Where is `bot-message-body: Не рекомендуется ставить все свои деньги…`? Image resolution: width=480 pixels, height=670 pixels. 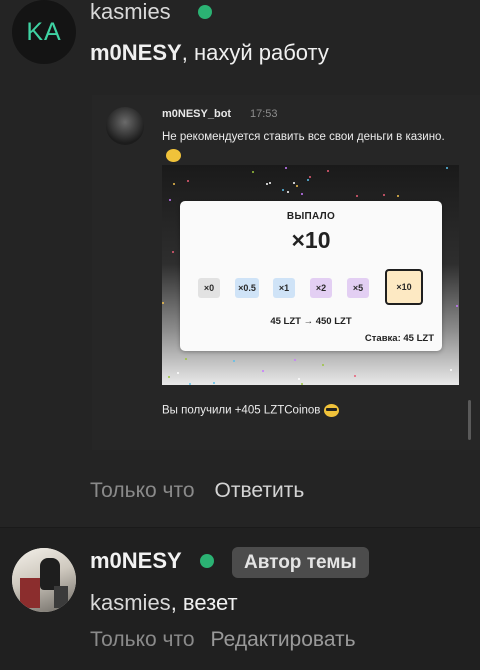
bot-message-body: Не рекомендуется ставить все свои деньги… is located at coordinates (303, 137).